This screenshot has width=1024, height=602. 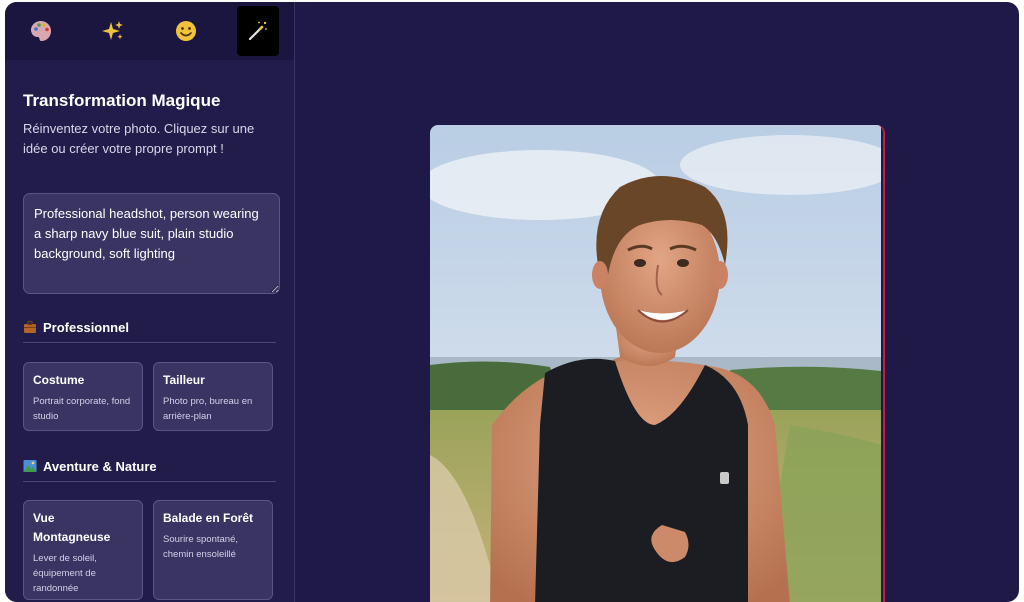 I want to click on panel-title: Transformation Magique, so click(x=122, y=100).